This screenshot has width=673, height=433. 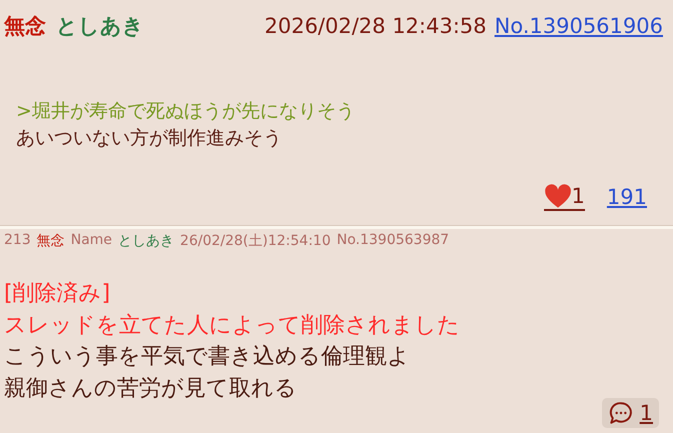 I want to click on post-text: あいついない方が制作進みそう, so click(x=149, y=138).